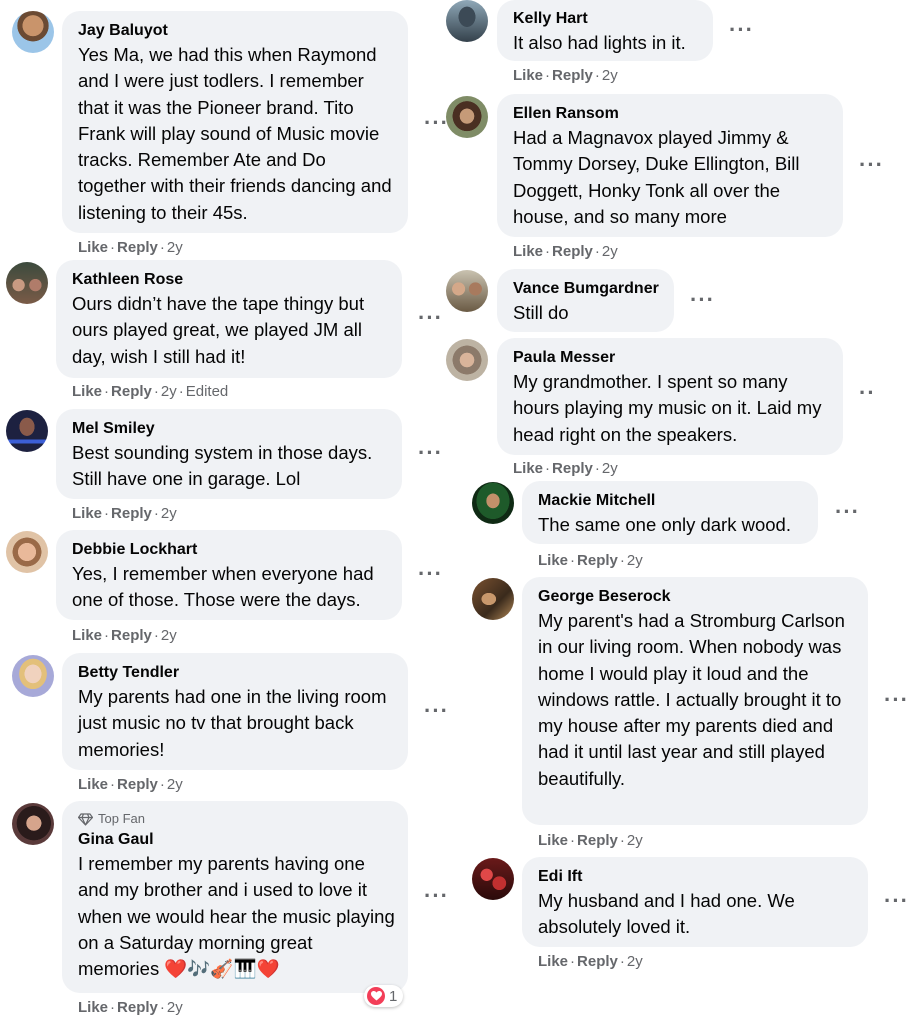  What do you see at coordinates (231, 280) in the screenshot?
I see `comment-author: Kathleen Rose` at bounding box center [231, 280].